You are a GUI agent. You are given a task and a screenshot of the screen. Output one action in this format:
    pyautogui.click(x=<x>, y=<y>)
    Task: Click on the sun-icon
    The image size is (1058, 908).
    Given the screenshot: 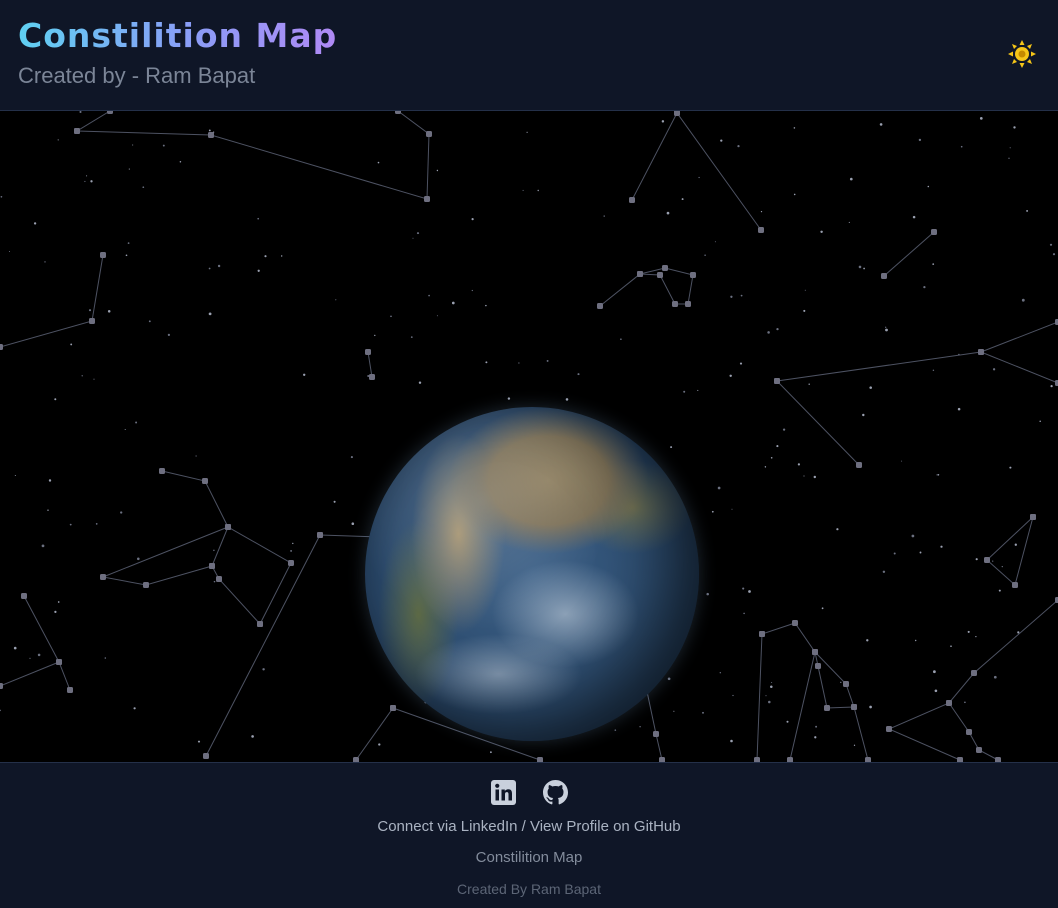 What is the action you would take?
    pyautogui.click(x=1022, y=54)
    